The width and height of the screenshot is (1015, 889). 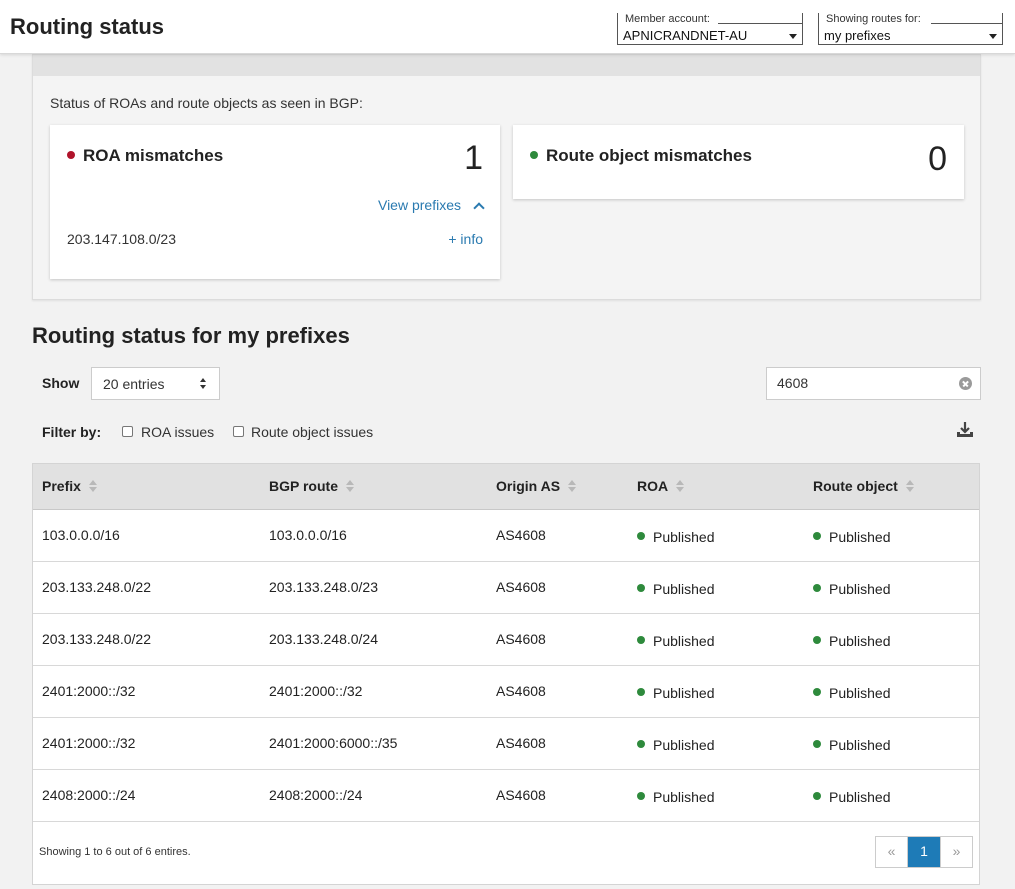 I want to click on column-header-bgp-route: BGP route, so click(x=311, y=486).